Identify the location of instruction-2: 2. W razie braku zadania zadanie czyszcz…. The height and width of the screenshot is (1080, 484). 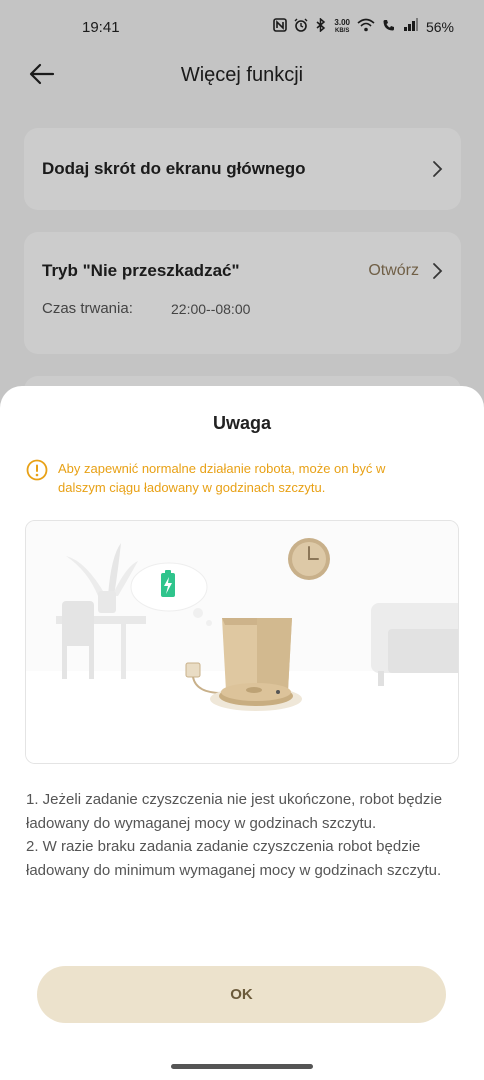
(234, 858).